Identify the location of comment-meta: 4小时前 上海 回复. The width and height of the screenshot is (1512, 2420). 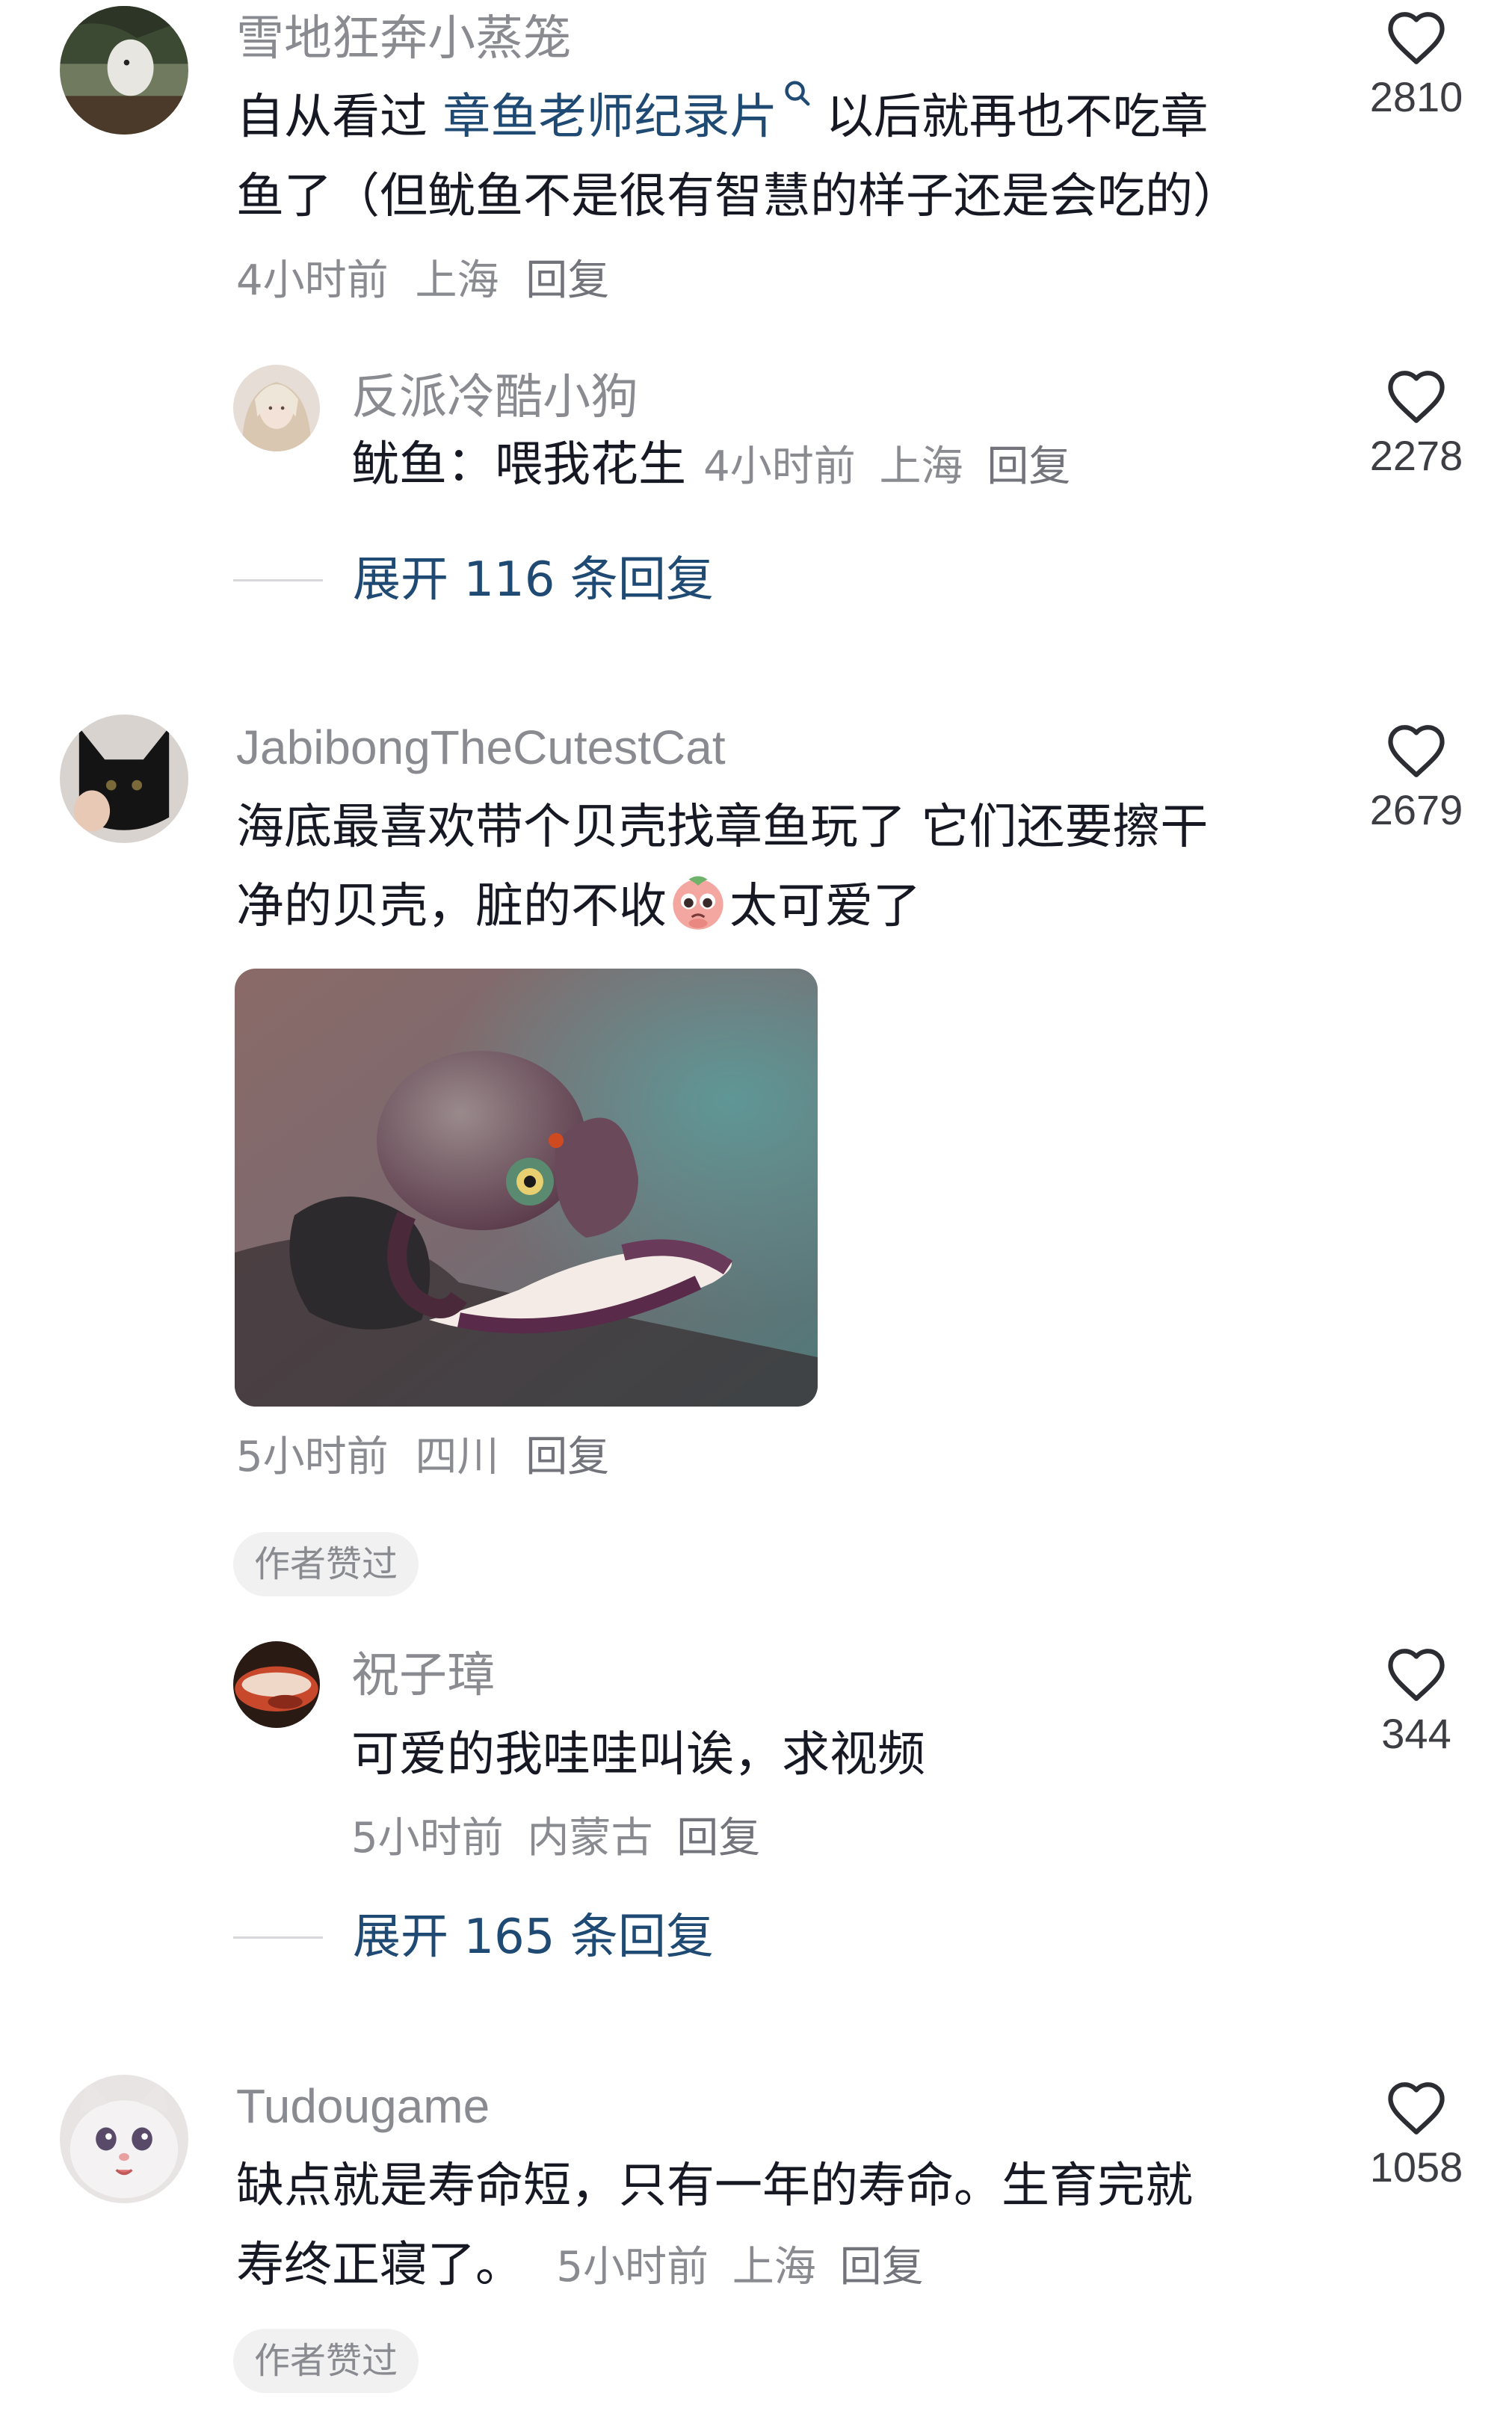
(422, 281).